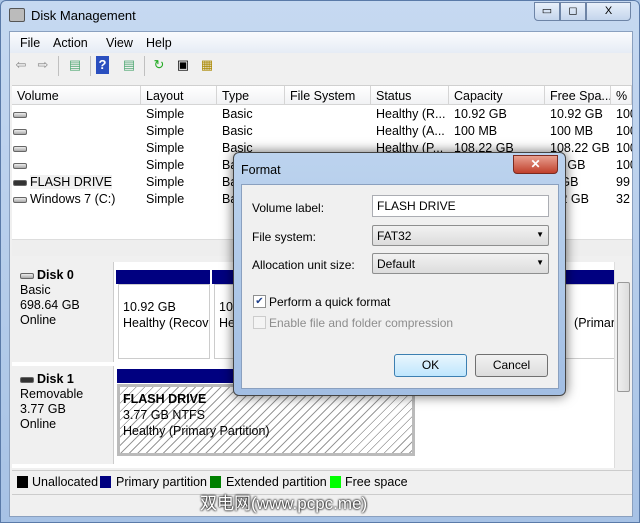  I want to click on disk-size: 3.77 GB, so click(43, 409).